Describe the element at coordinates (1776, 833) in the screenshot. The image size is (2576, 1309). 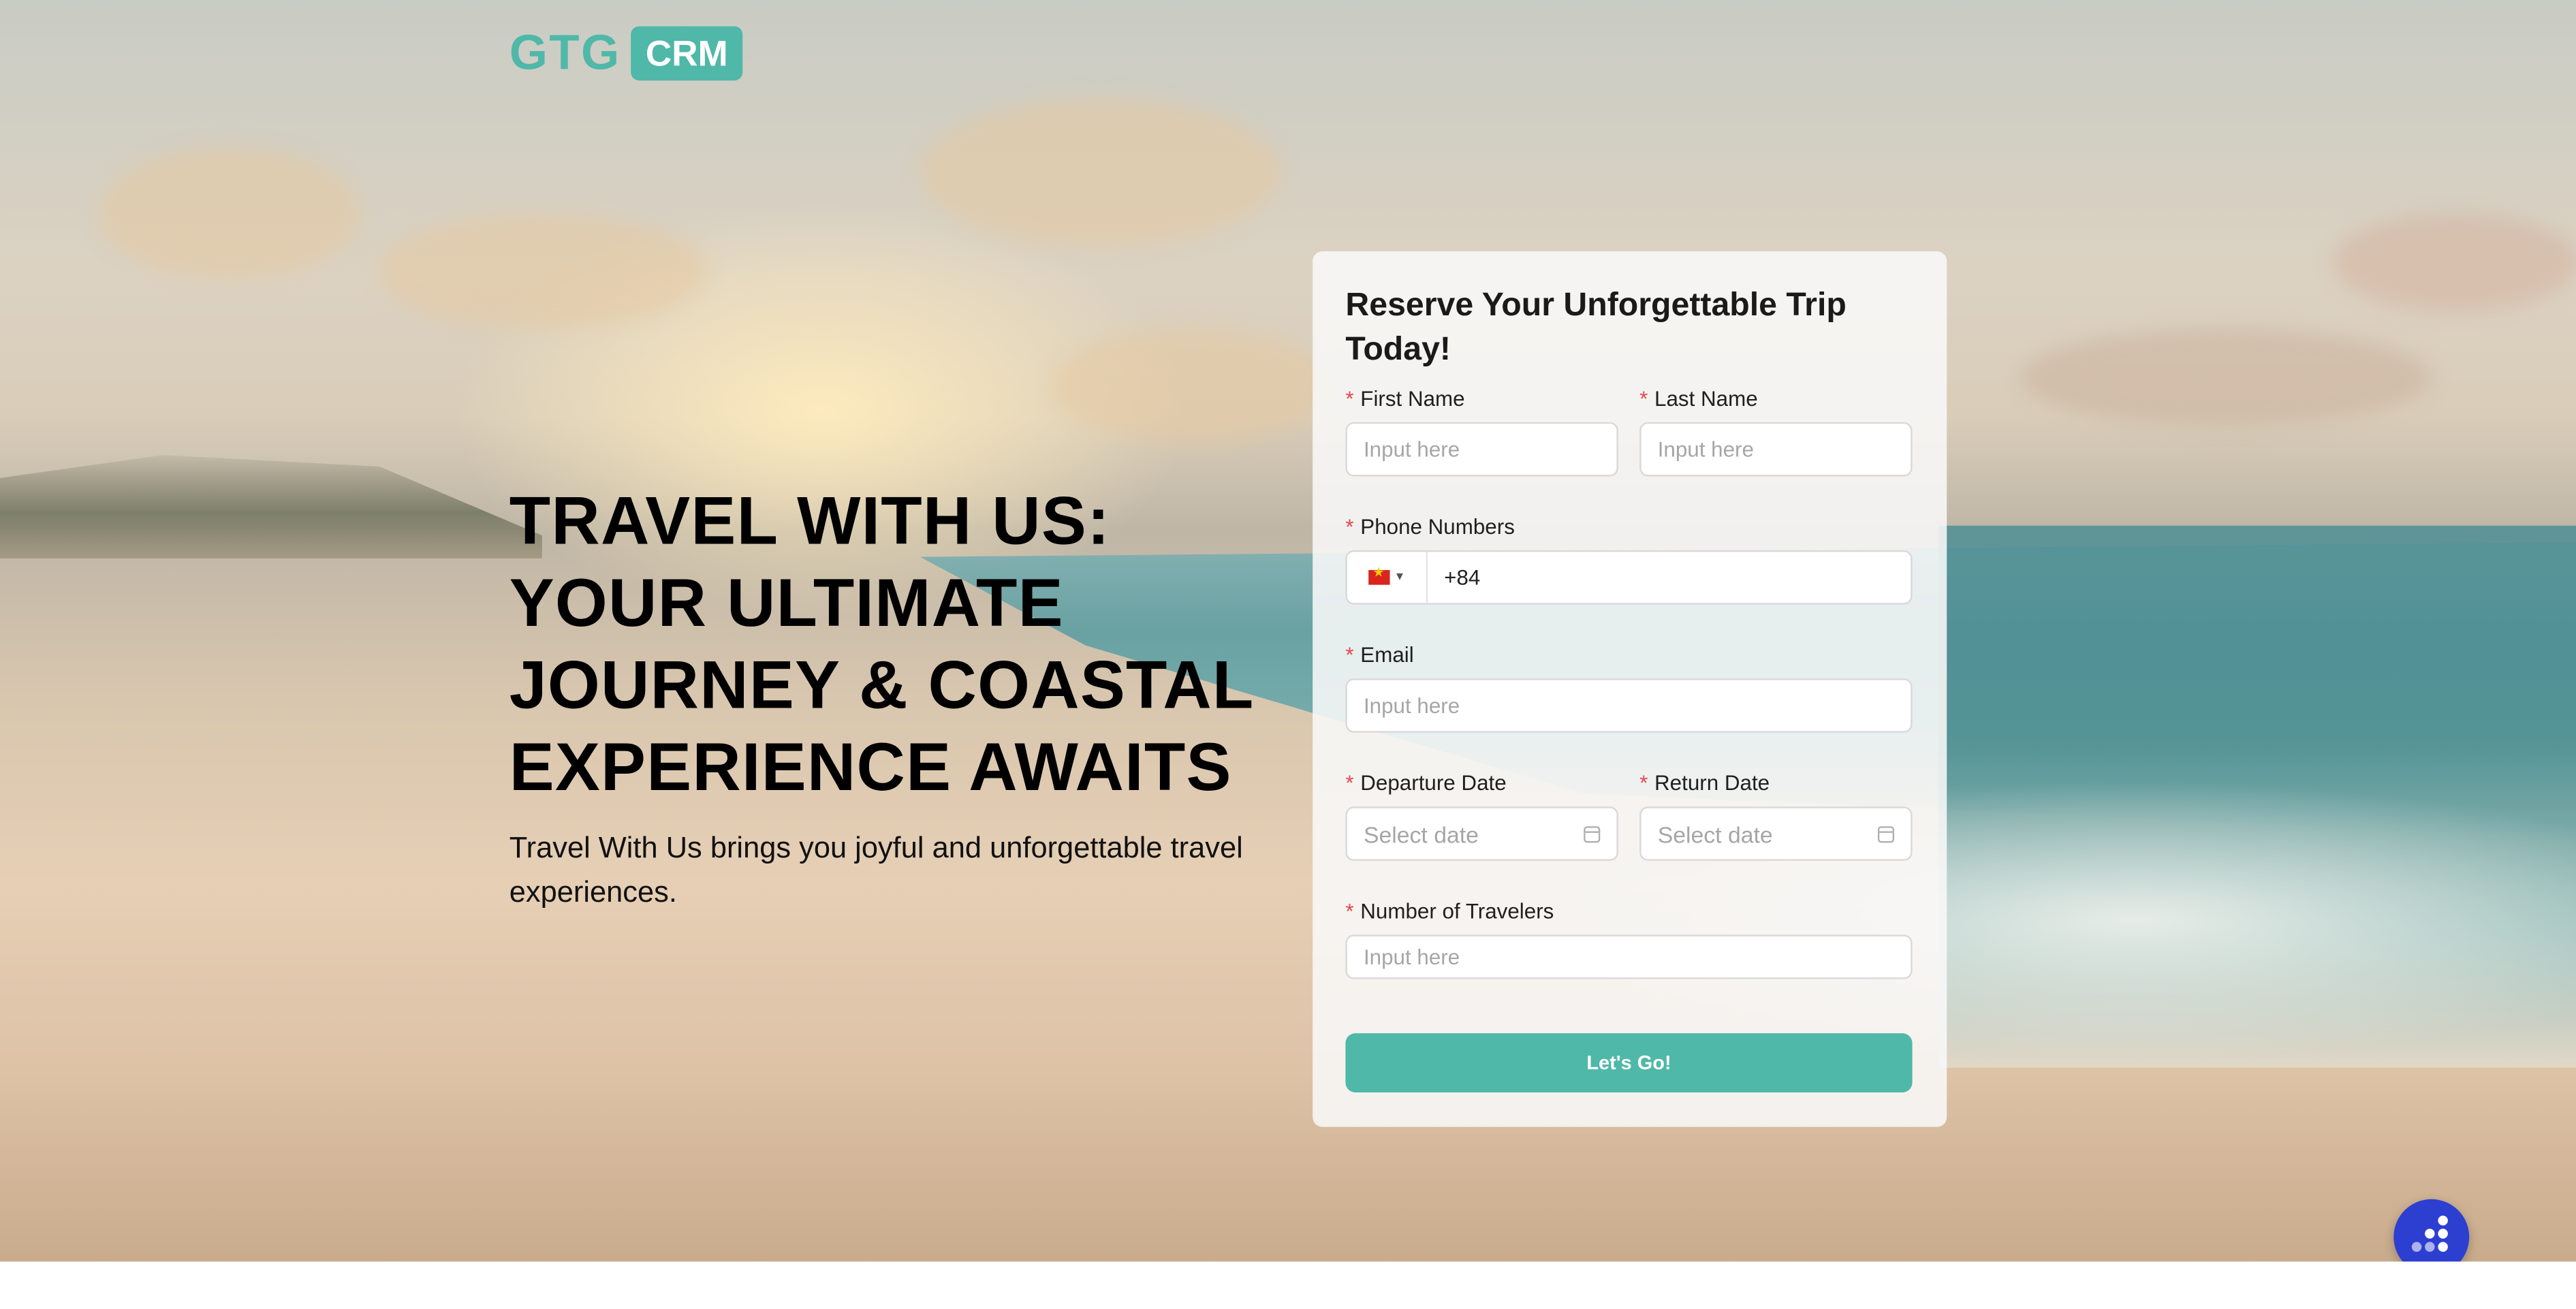
I see `return-date-picker: Select date` at that location.